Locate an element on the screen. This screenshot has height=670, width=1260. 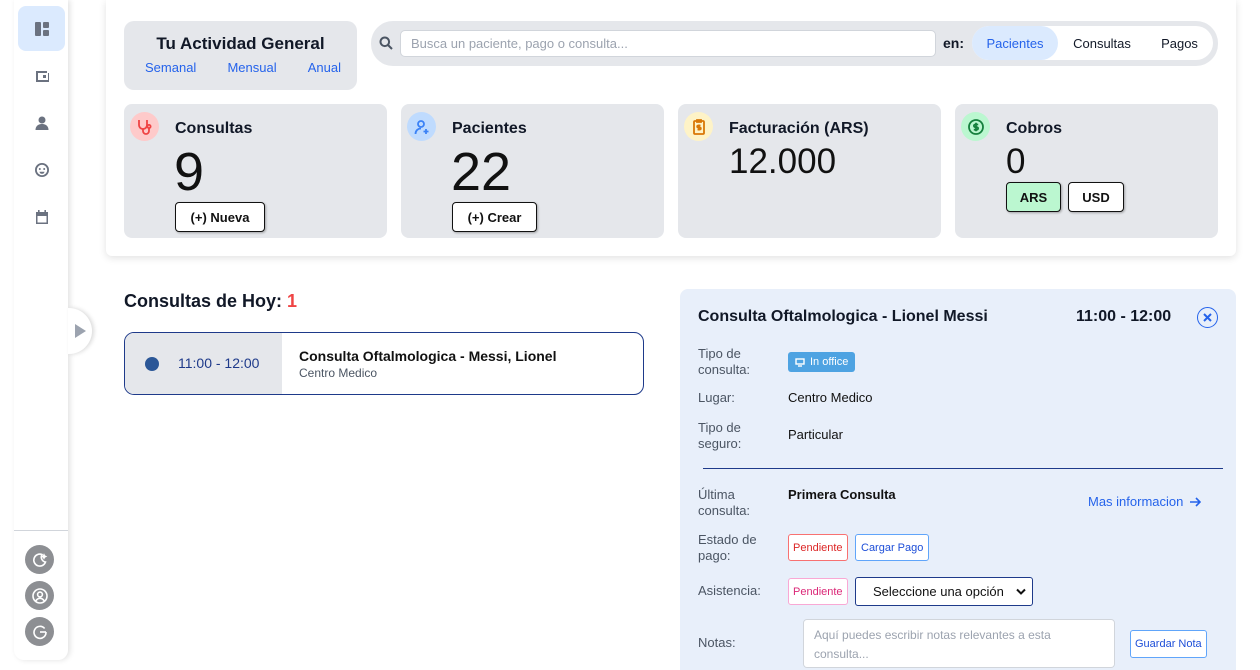
guardar-nota-button: Guardar Nota is located at coordinates (1168, 644).